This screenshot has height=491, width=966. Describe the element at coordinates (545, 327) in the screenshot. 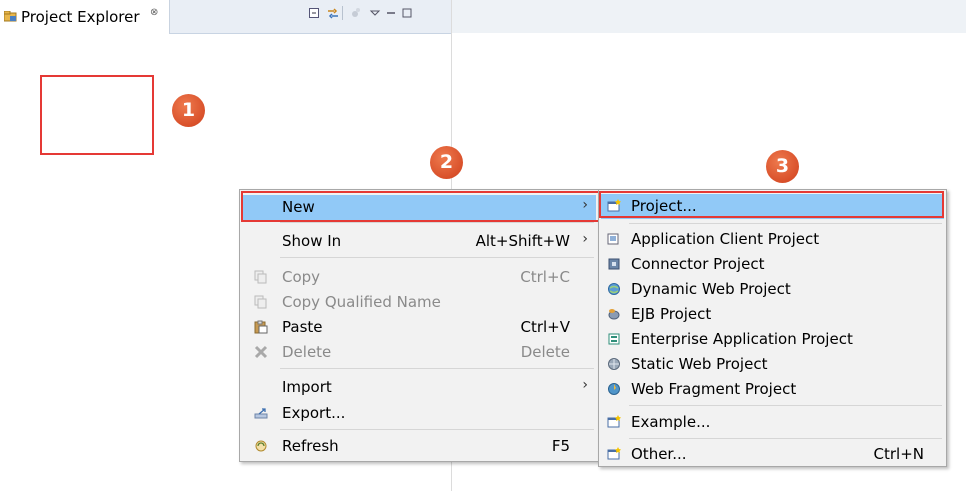

I see `menu-item-shortcut: Ctrl+V` at that location.